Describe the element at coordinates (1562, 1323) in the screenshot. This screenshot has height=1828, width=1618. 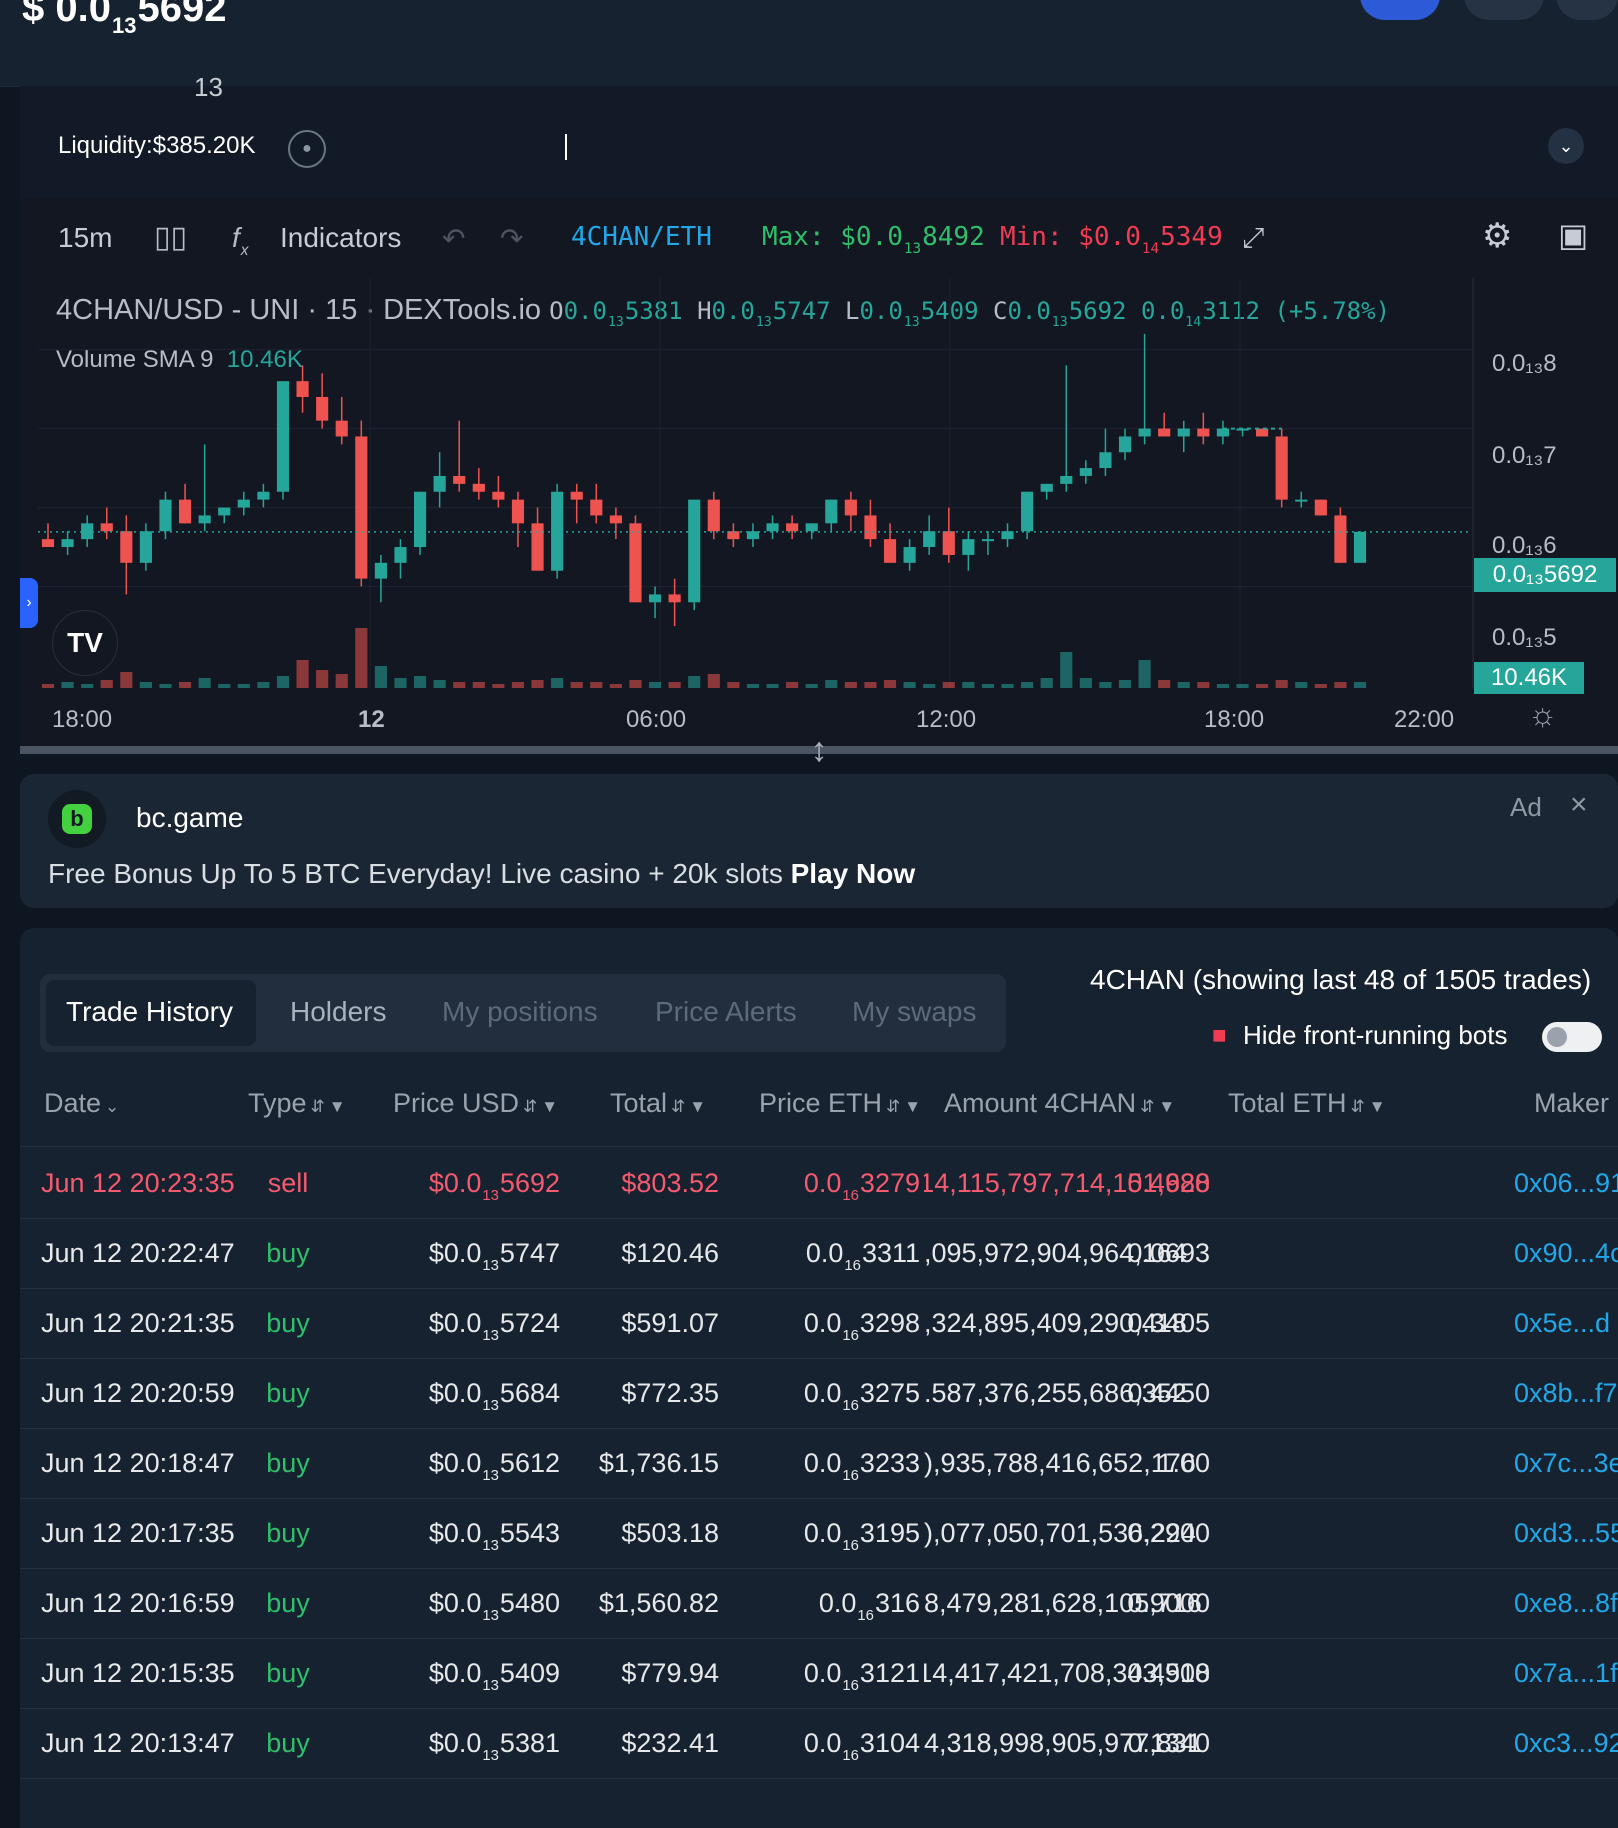
I see `maker-link: 0x5e...d` at that location.